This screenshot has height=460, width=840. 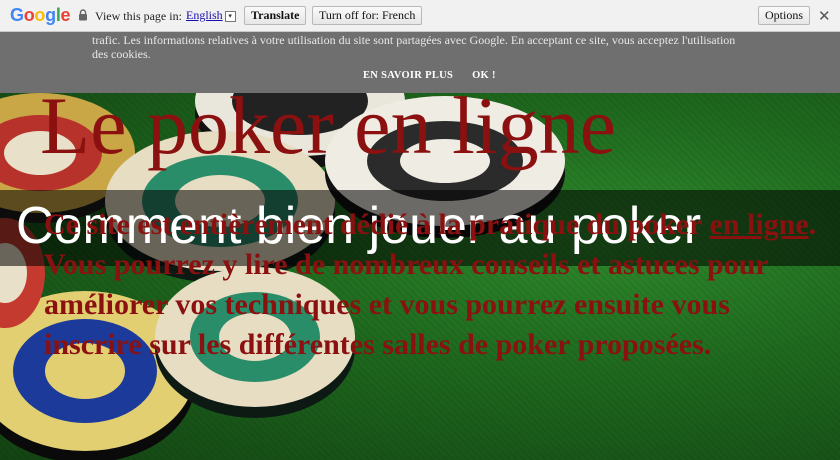 What do you see at coordinates (824, 16) in the screenshot?
I see `close-icon: ✕` at bounding box center [824, 16].